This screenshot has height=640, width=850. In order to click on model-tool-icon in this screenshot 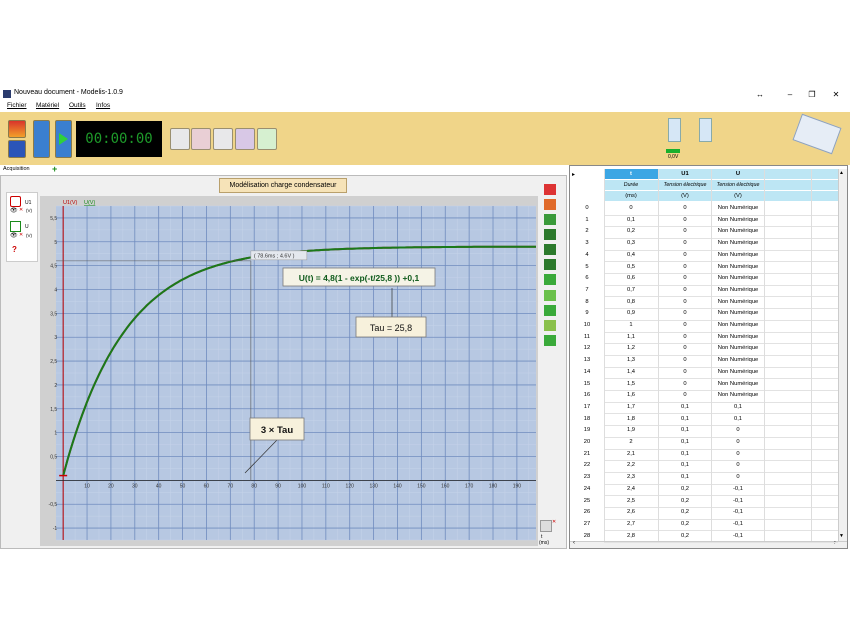, I will do `click(201, 139)`.